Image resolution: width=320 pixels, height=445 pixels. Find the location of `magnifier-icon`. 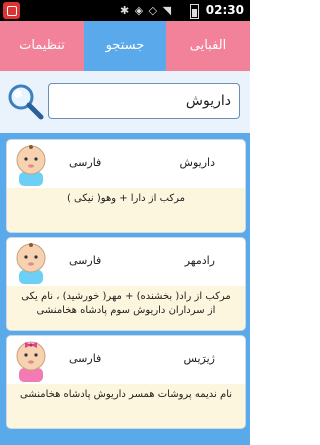

magnifier-icon is located at coordinates (26, 102).